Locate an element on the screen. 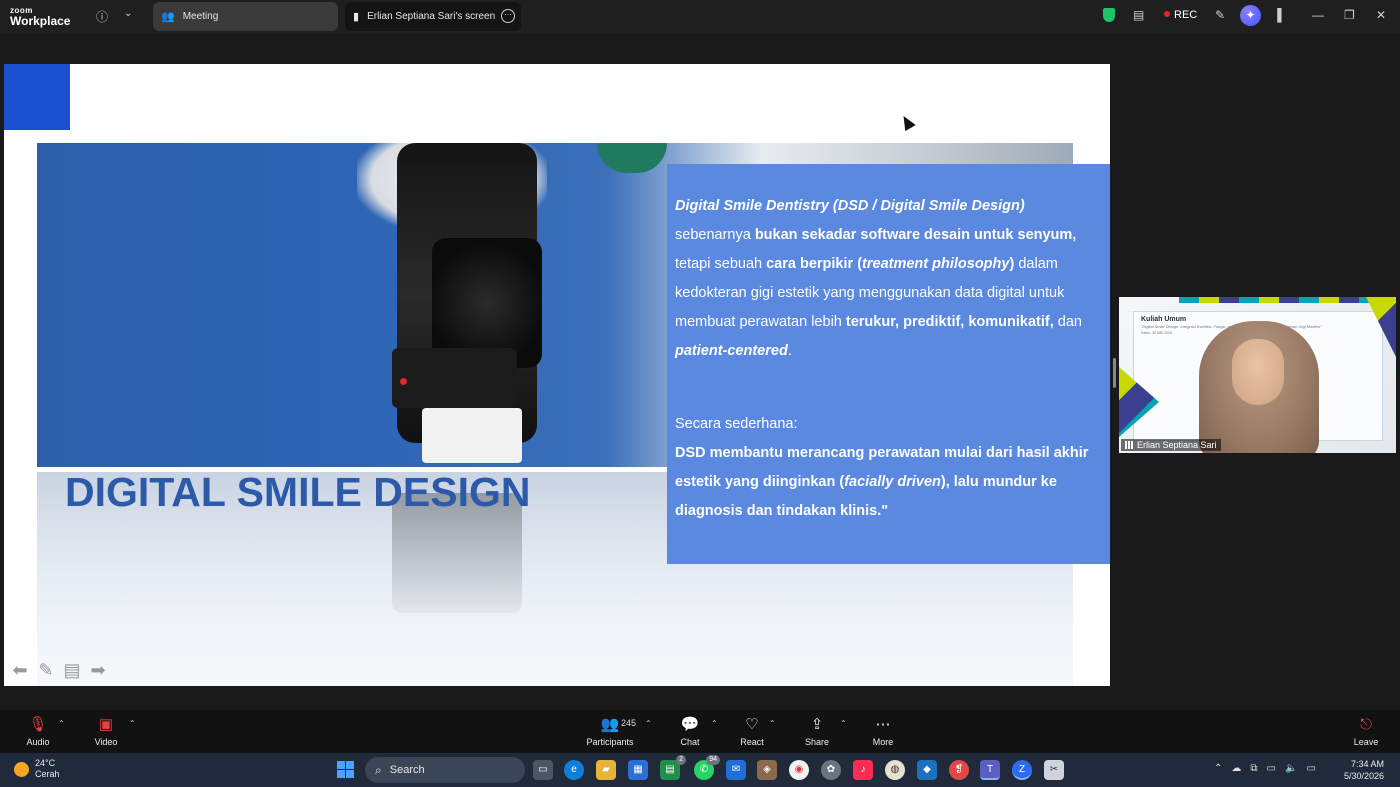 This screenshot has height=787, width=1400. video-button: ▣ Video is located at coordinates (106, 731).